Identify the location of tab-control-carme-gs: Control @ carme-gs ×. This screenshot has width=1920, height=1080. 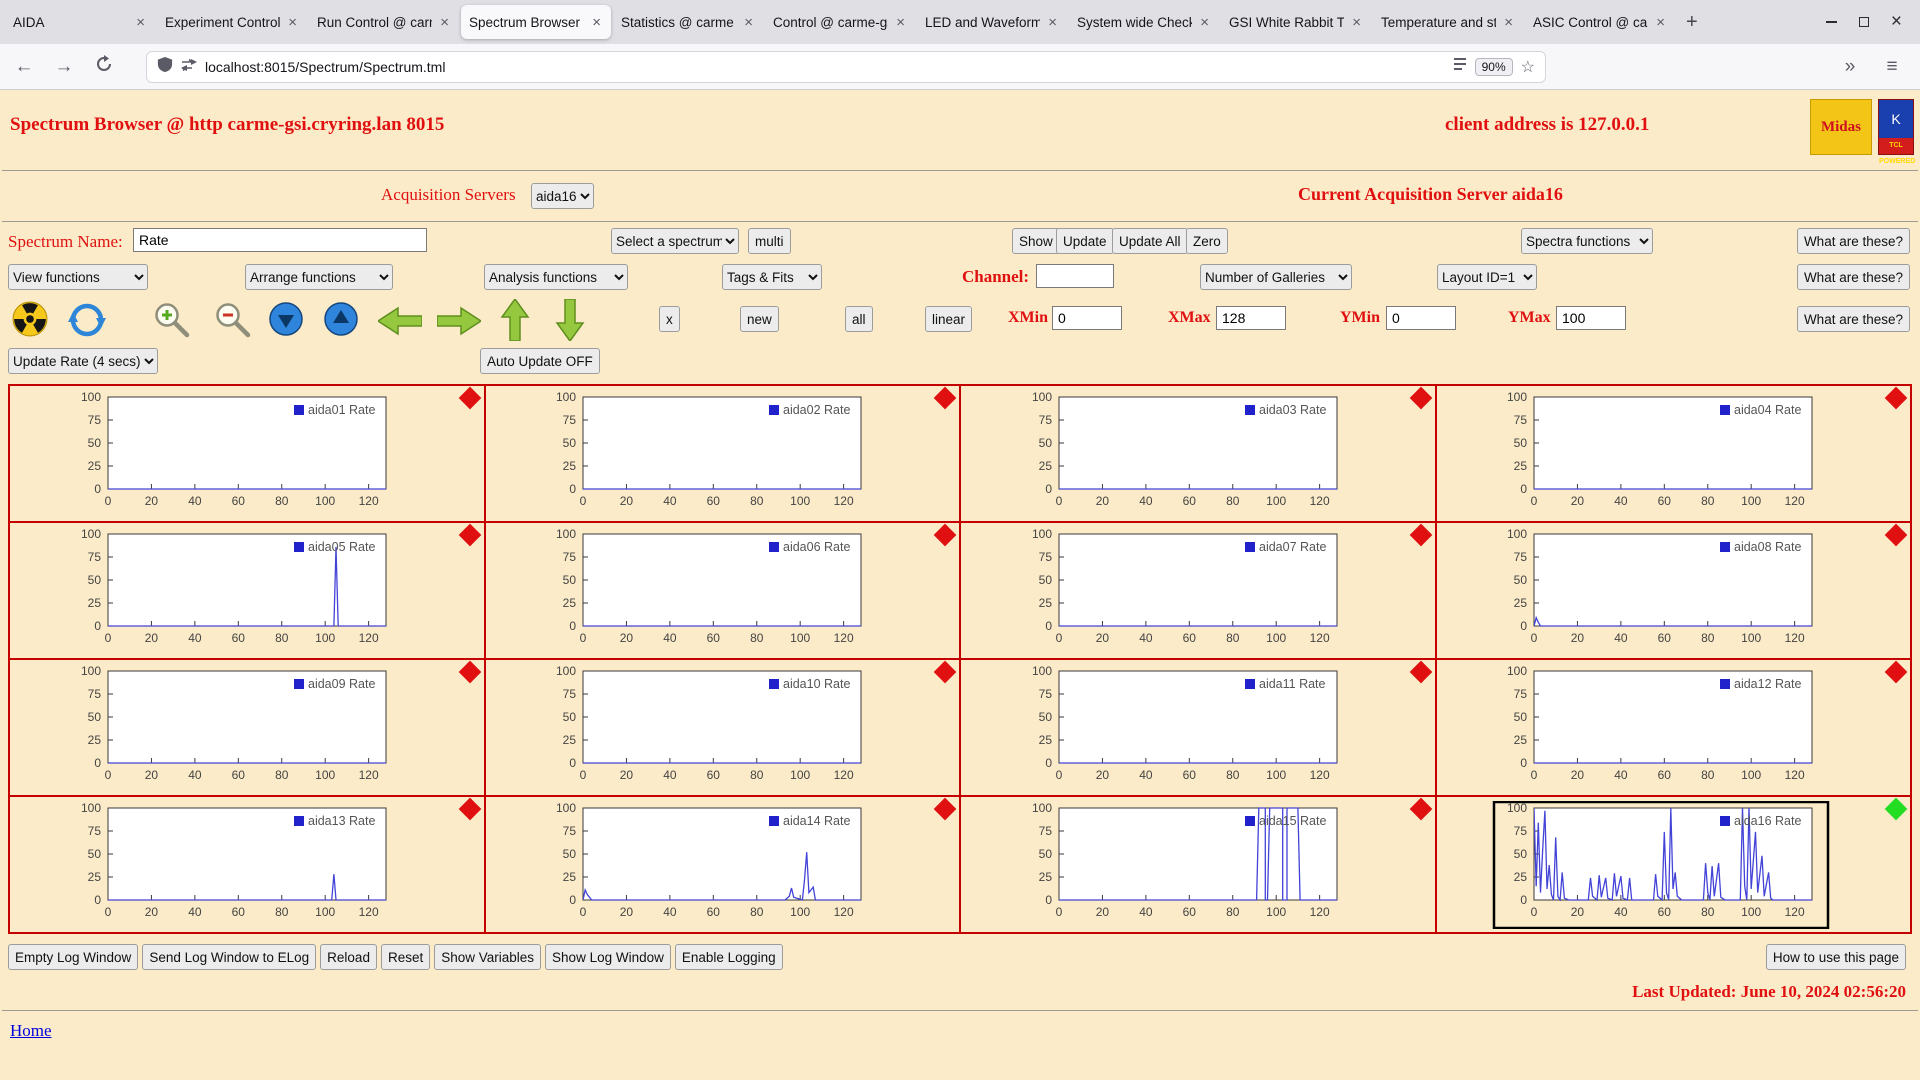
(840, 22).